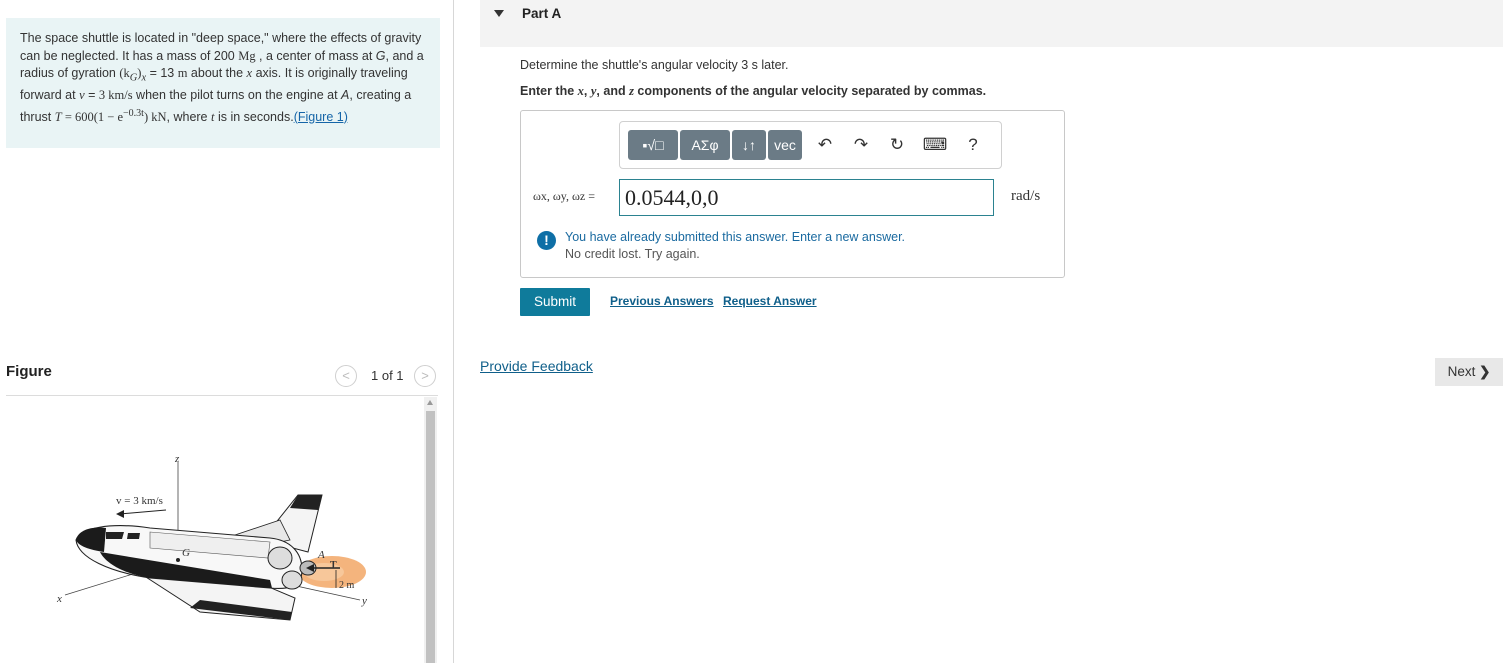 The image size is (1509, 663). What do you see at coordinates (806, 197) in the screenshot?
I see `answer-input: 0.0544,0,0` at bounding box center [806, 197].